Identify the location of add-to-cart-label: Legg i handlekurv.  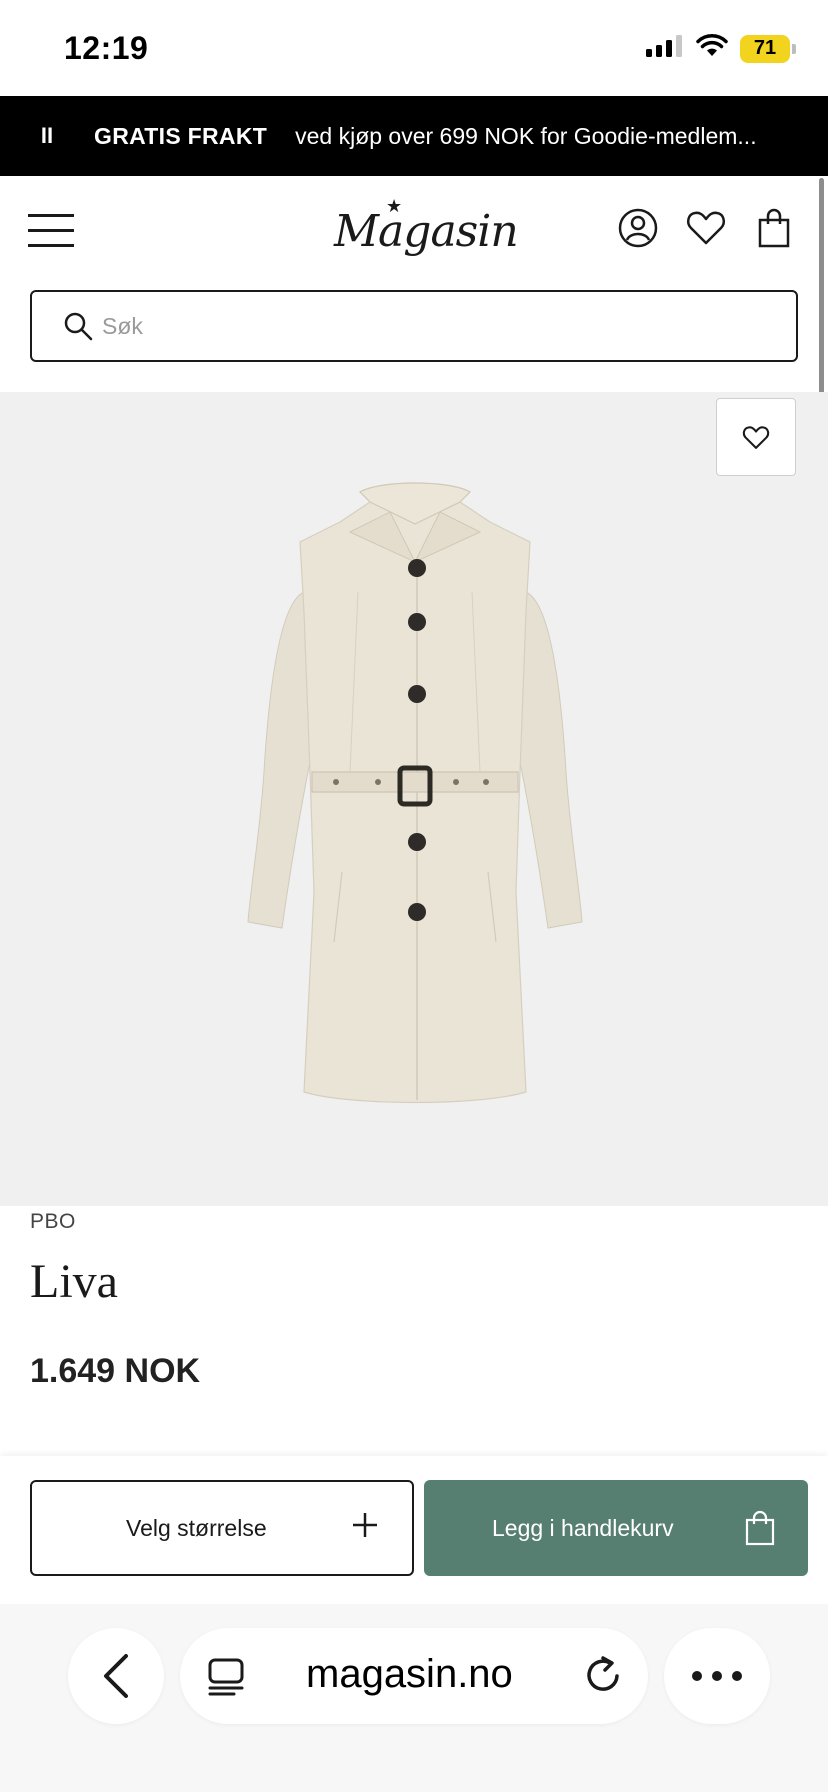
(583, 1527).